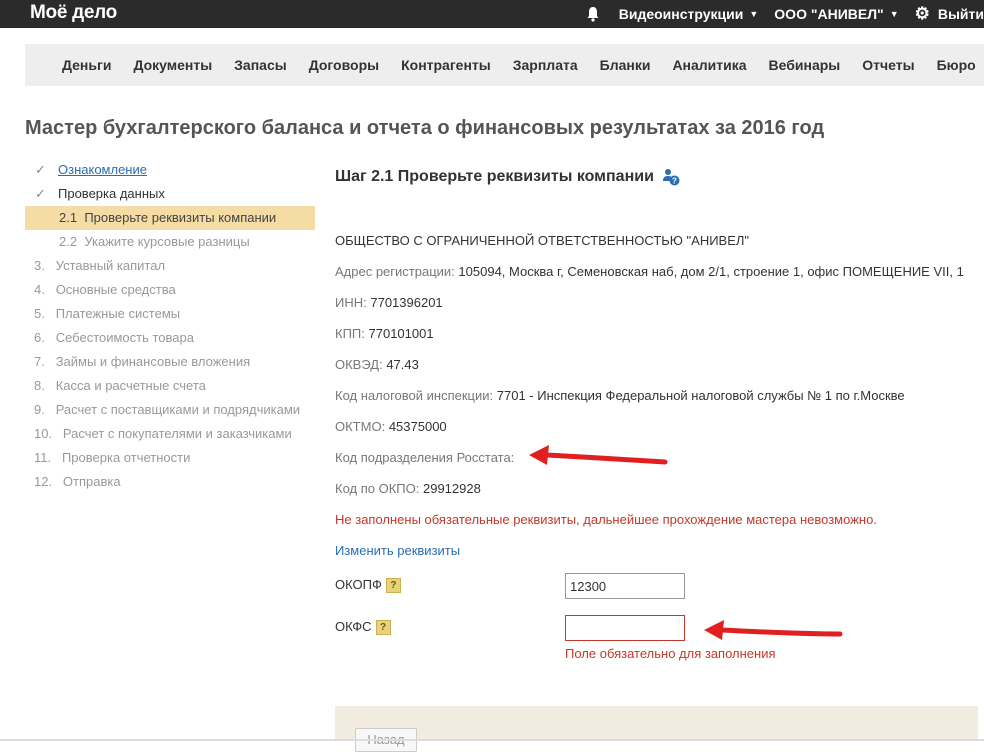 Image resolution: width=984 pixels, height=752 pixels. What do you see at coordinates (446, 65) in the screenshot?
I see `nav-item-counterparties: Контрагенты` at bounding box center [446, 65].